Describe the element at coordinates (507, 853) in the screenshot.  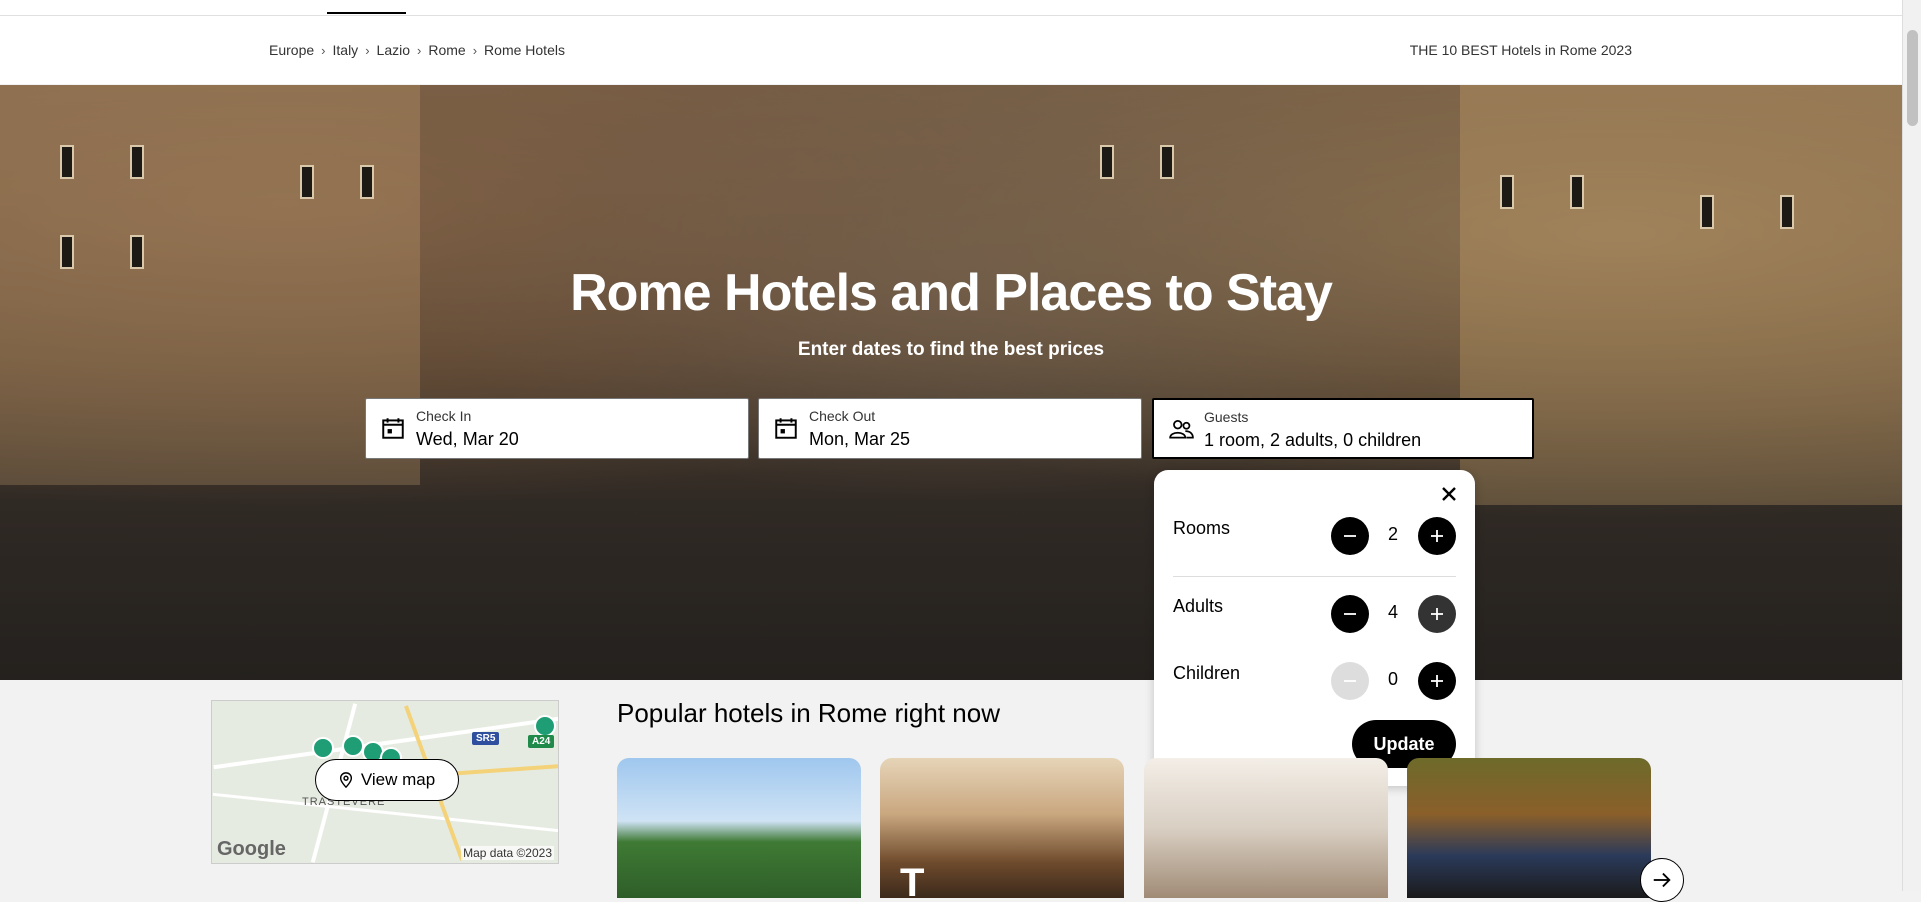
I see `map-attribution: Map data ©2023` at that location.